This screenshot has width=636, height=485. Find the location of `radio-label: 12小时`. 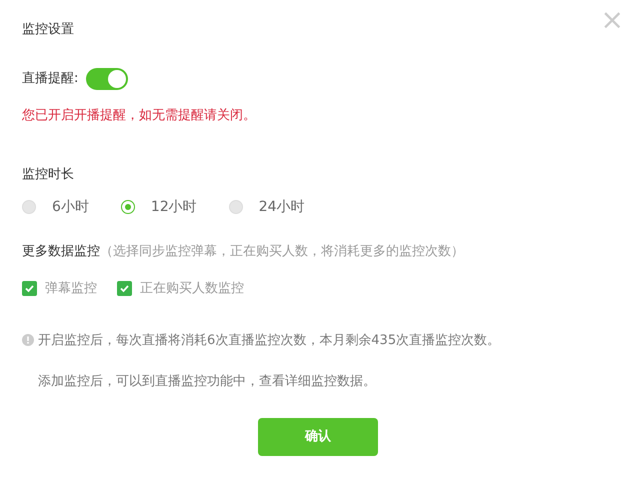

radio-label: 12小时 is located at coordinates (173, 207).